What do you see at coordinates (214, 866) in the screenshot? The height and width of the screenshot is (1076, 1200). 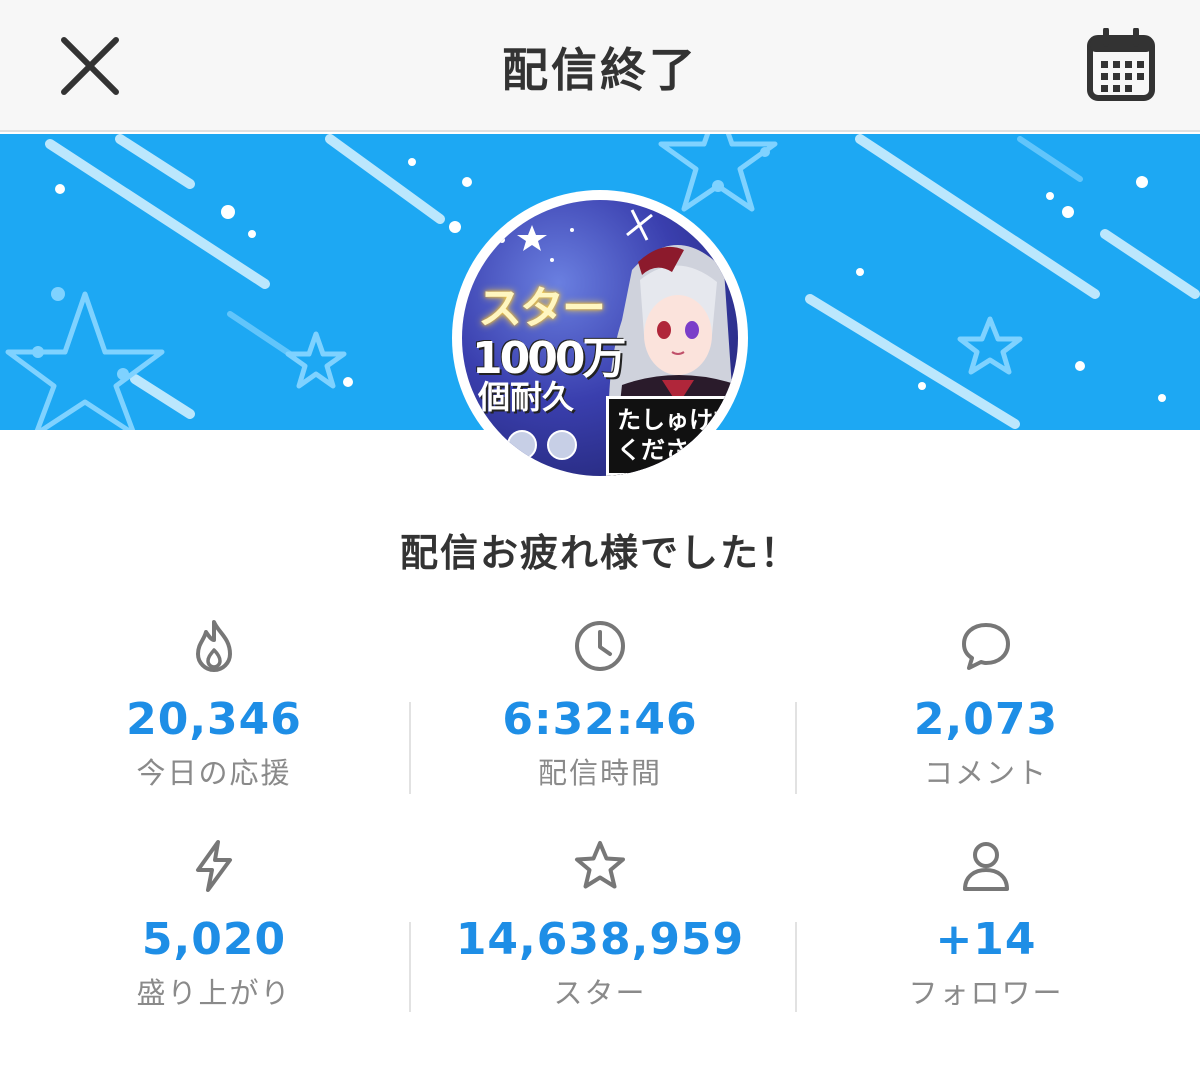 I see `lightning-icon` at bounding box center [214, 866].